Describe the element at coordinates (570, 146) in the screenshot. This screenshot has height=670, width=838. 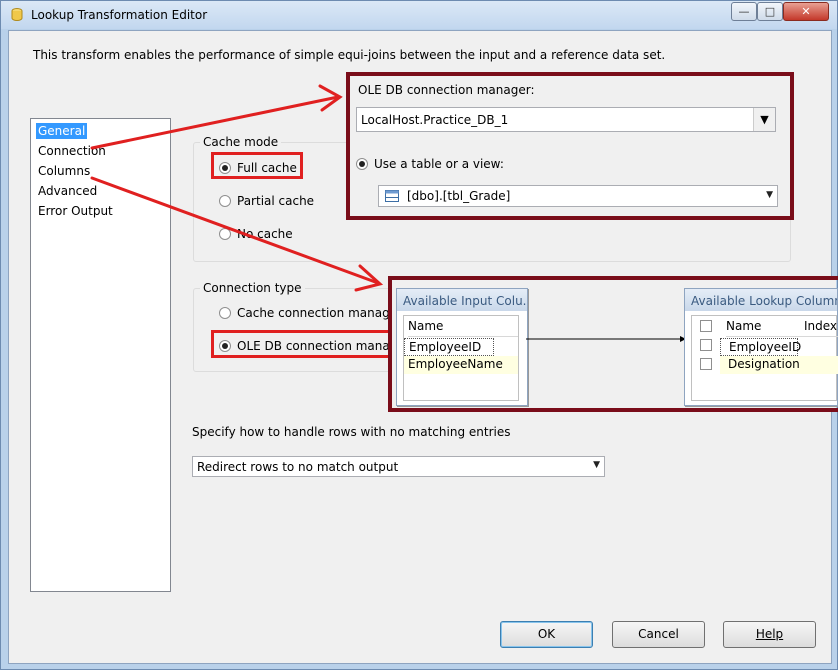
I see `ole-db-annotation-frame` at that location.